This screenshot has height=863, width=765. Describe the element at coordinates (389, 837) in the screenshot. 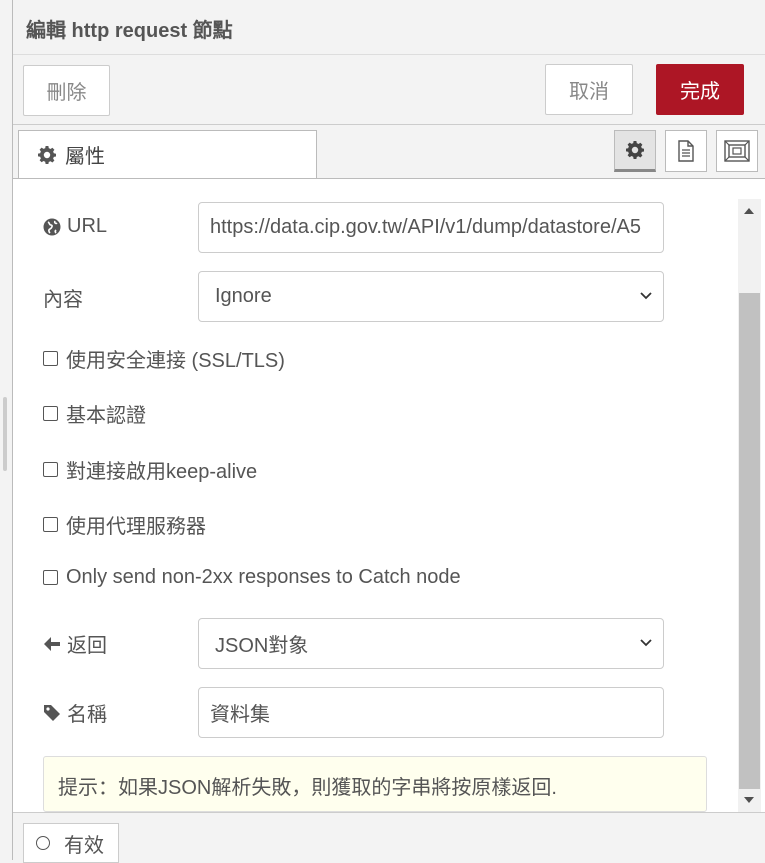

I see `tray-footer: 有效` at that location.